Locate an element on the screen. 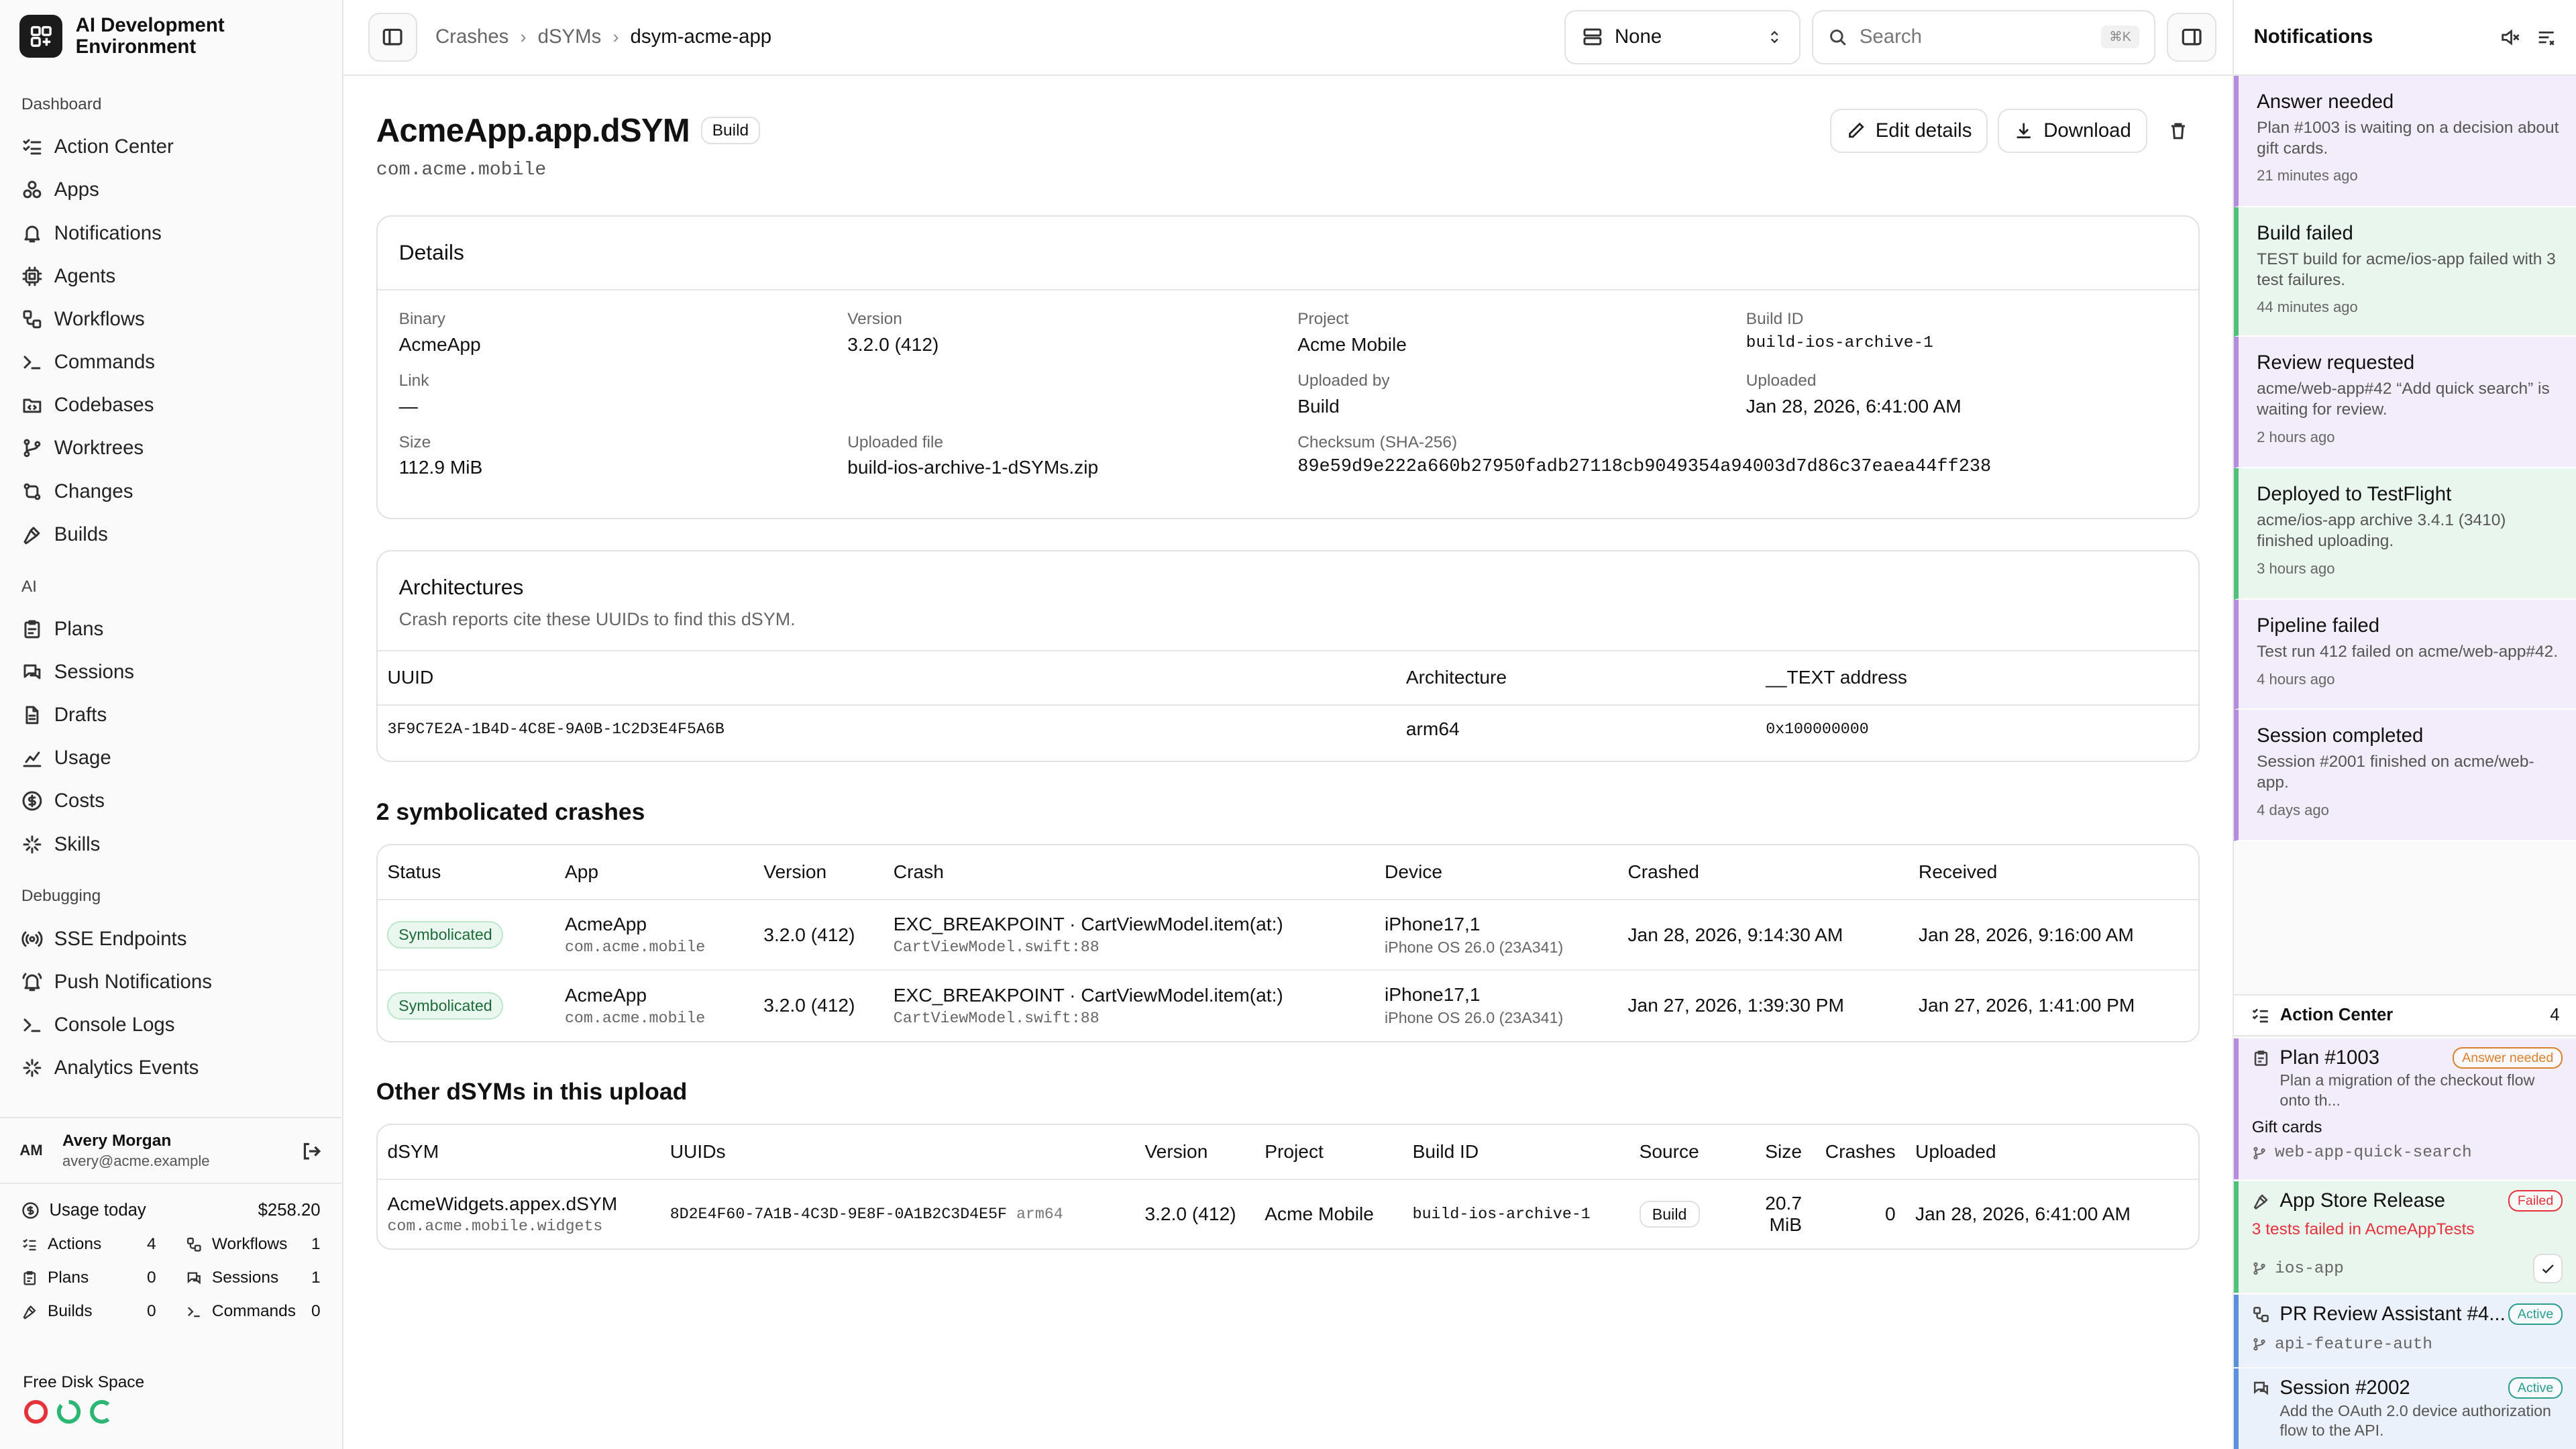 The height and width of the screenshot is (1449, 2576). app-bundle: com.acme.mobile is located at coordinates (635, 1018).